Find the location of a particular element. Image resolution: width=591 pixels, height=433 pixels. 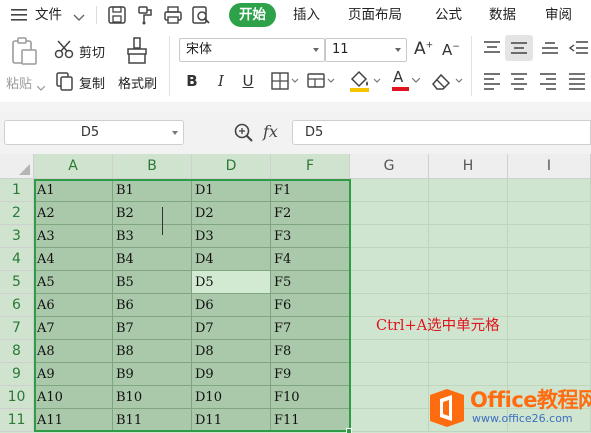

row-header-10: 10 is located at coordinates (17, 397).